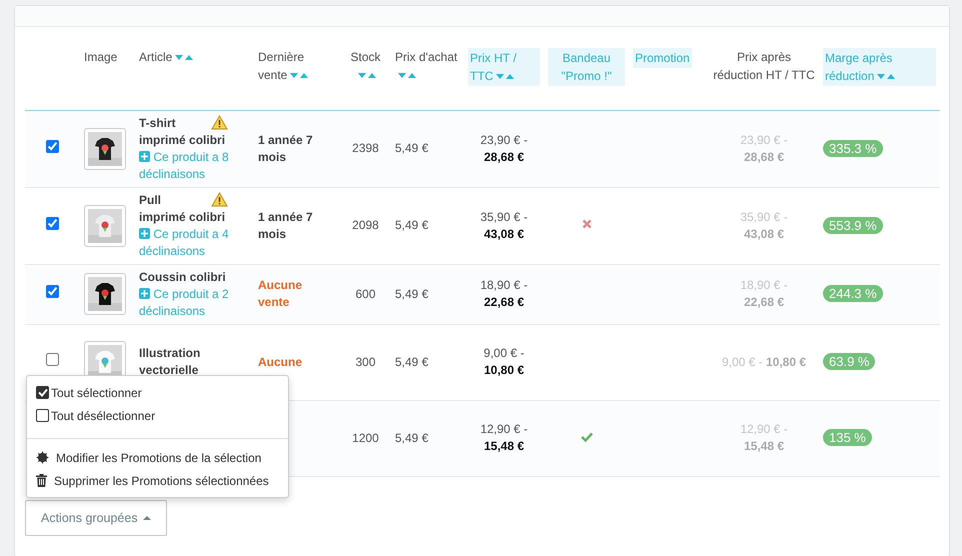 The width and height of the screenshot is (962, 556). I want to click on column-header: Prix après réduction HT / TTC, so click(764, 66).